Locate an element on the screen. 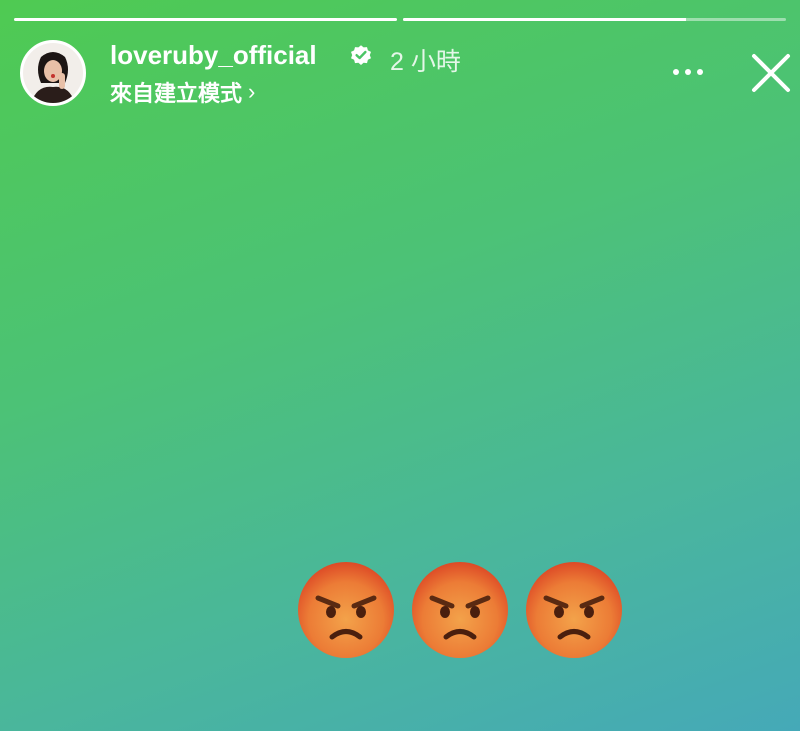 The width and height of the screenshot is (800, 731). create-mode-link: 來自建立模式 › is located at coordinates (182, 92).